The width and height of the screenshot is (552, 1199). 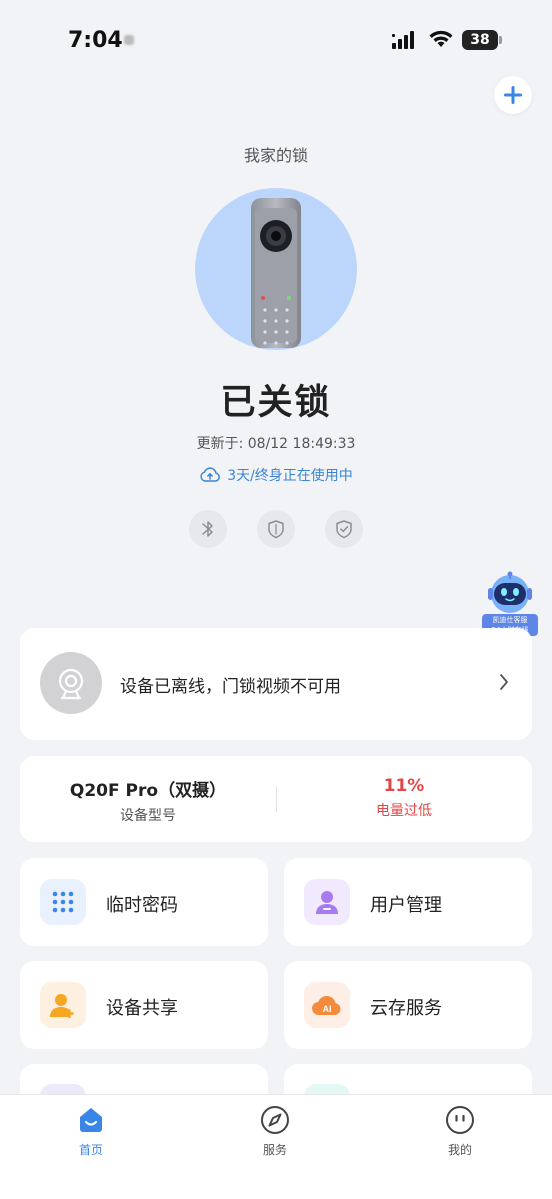 I want to click on tile-label: 临时密码, so click(x=142, y=905).